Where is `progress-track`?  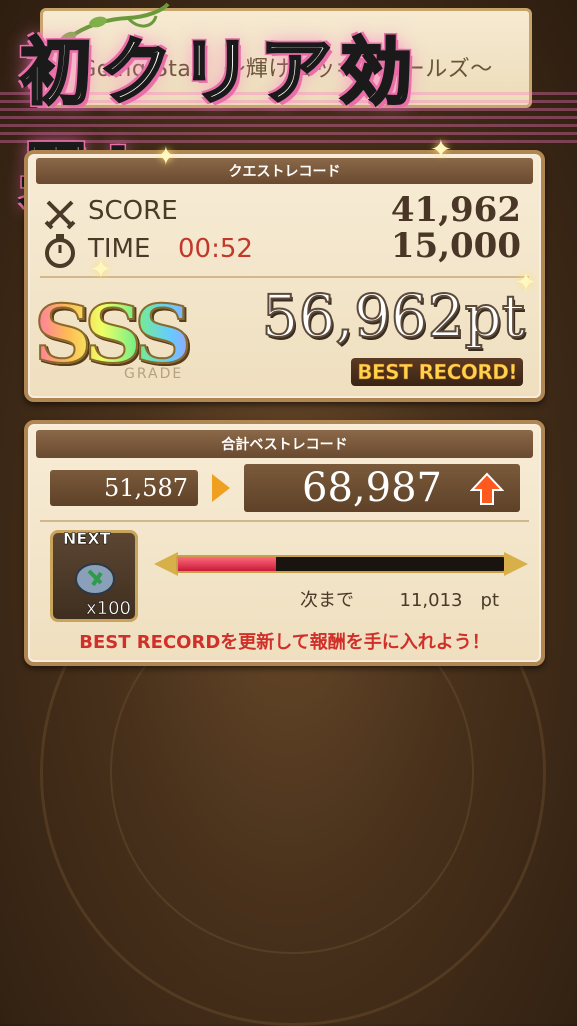
progress-track is located at coordinates (341, 564).